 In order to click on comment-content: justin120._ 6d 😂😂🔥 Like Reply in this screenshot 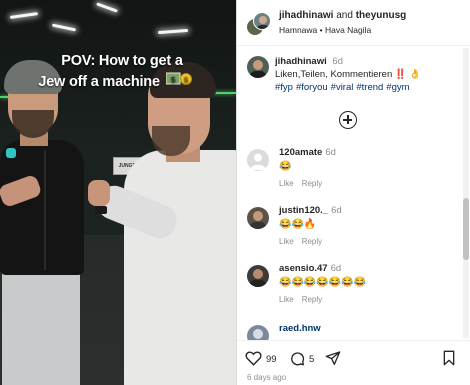, I will do `click(364, 225)`.